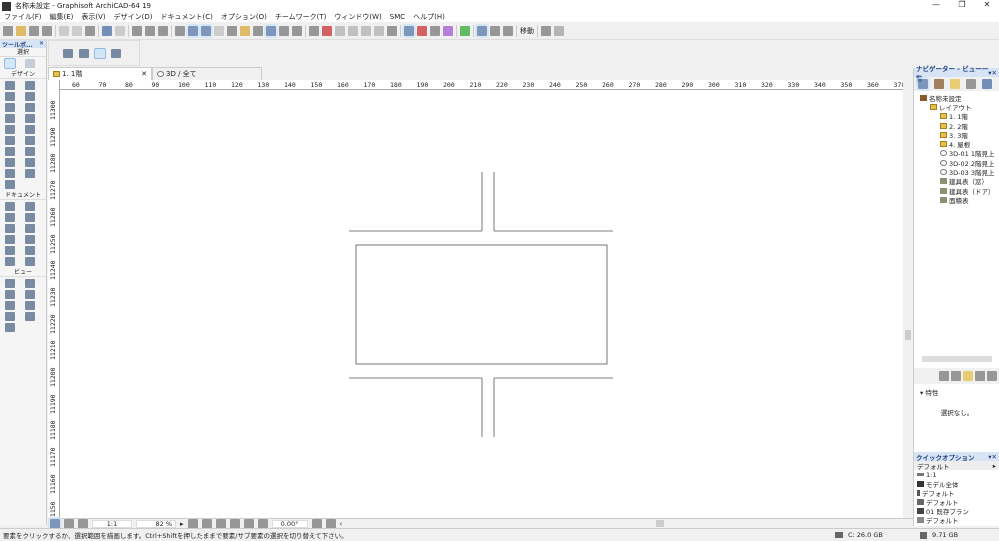 The width and height of the screenshot is (999, 541). What do you see at coordinates (219, 30) in the screenshot?
I see `grid-icon` at bounding box center [219, 30].